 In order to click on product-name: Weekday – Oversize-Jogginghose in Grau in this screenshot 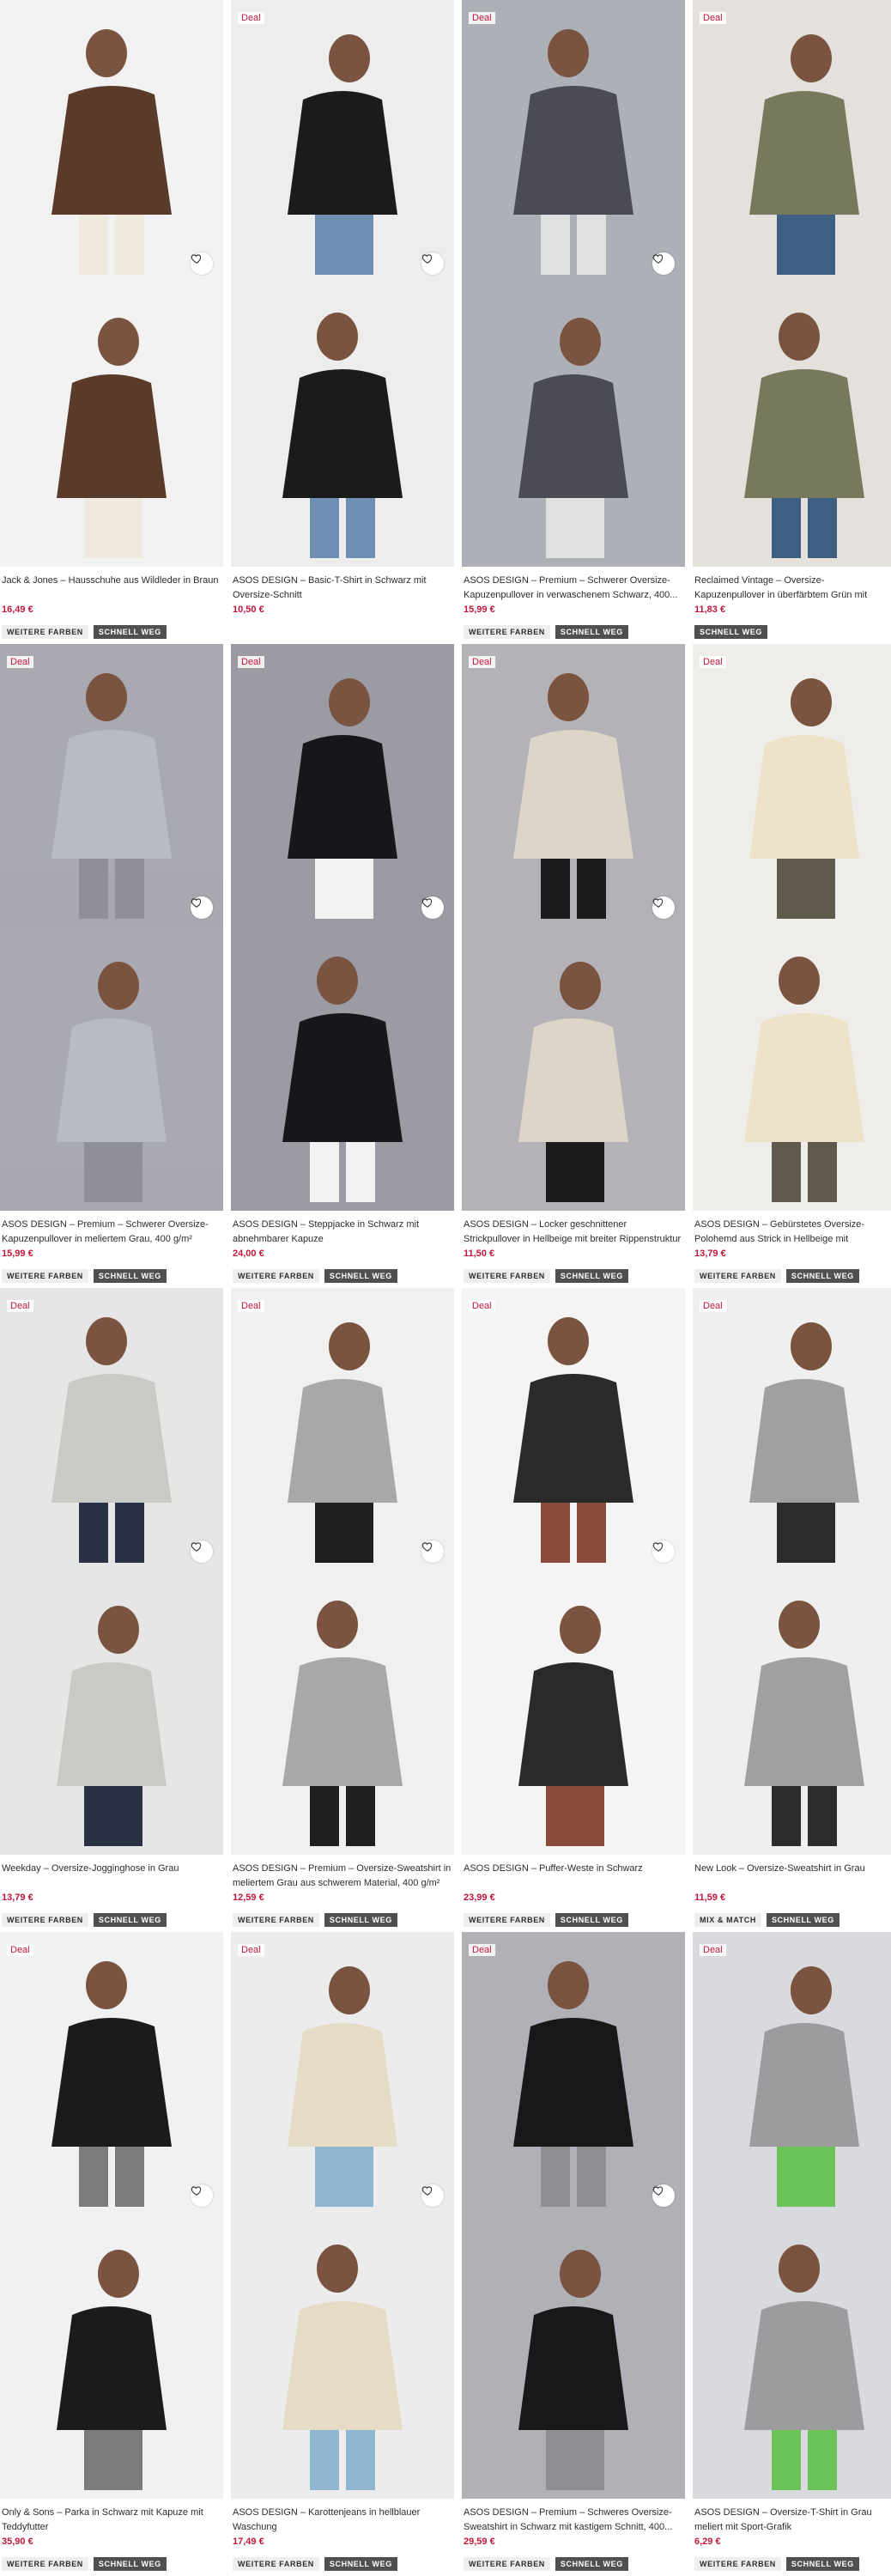, I will do `click(113, 1877)`.